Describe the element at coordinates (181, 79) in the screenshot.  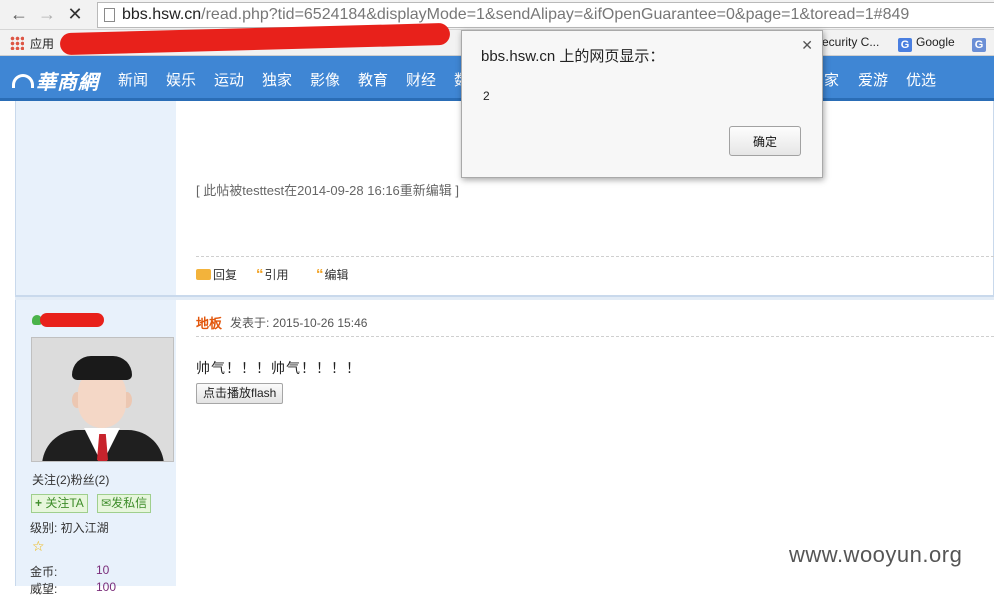
I see `nav-item-entertainment: 娱乐` at that location.